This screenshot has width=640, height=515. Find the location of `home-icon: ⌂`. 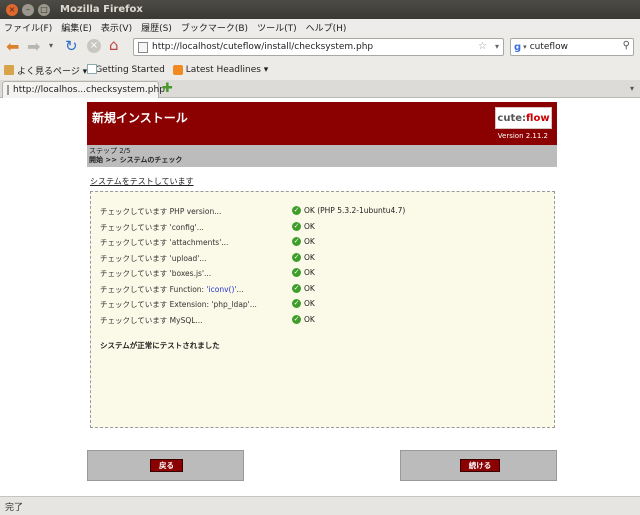

home-icon: ⌂ is located at coordinates (114, 45).